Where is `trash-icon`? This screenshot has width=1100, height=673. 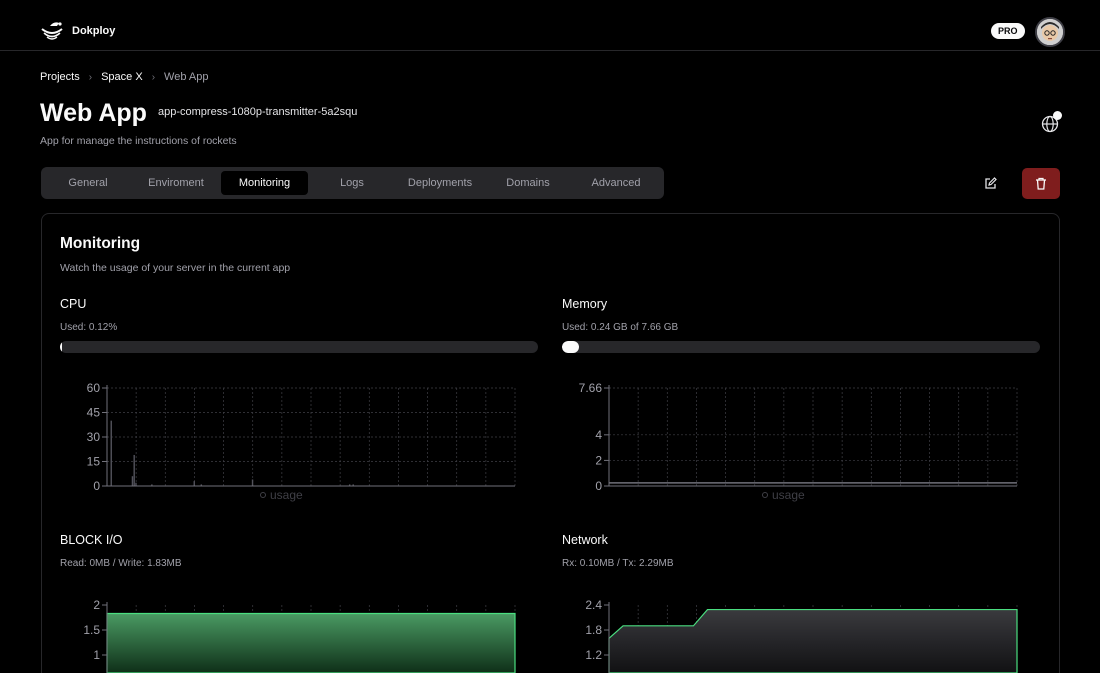
trash-icon is located at coordinates (1041, 183).